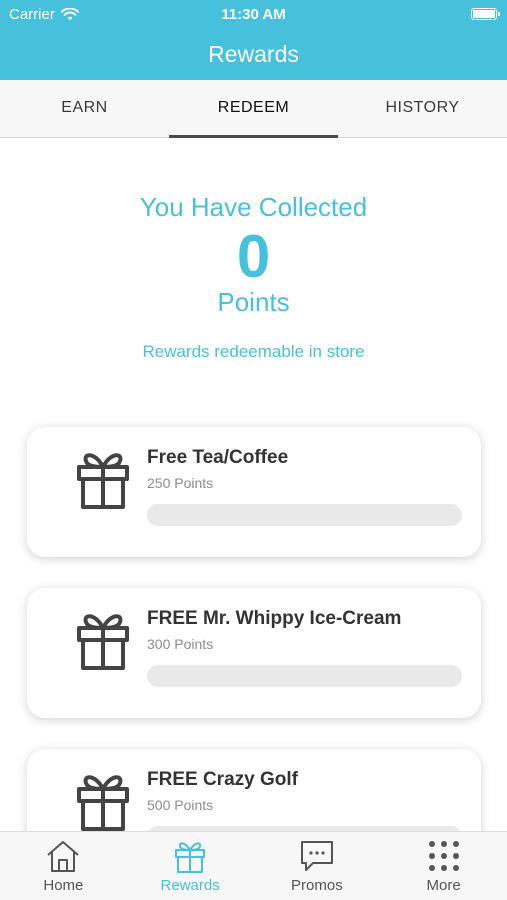 The height and width of the screenshot is (900, 507). I want to click on tab-earn: EARN, so click(84, 108).